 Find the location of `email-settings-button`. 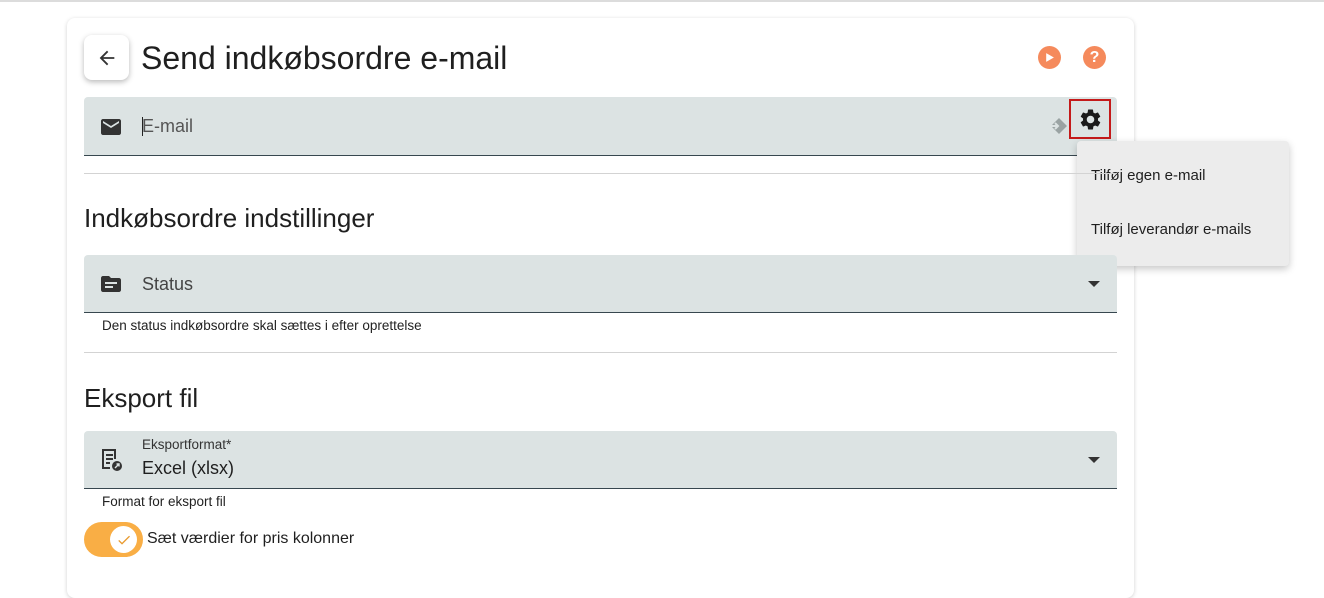

email-settings-button is located at coordinates (1090, 119).